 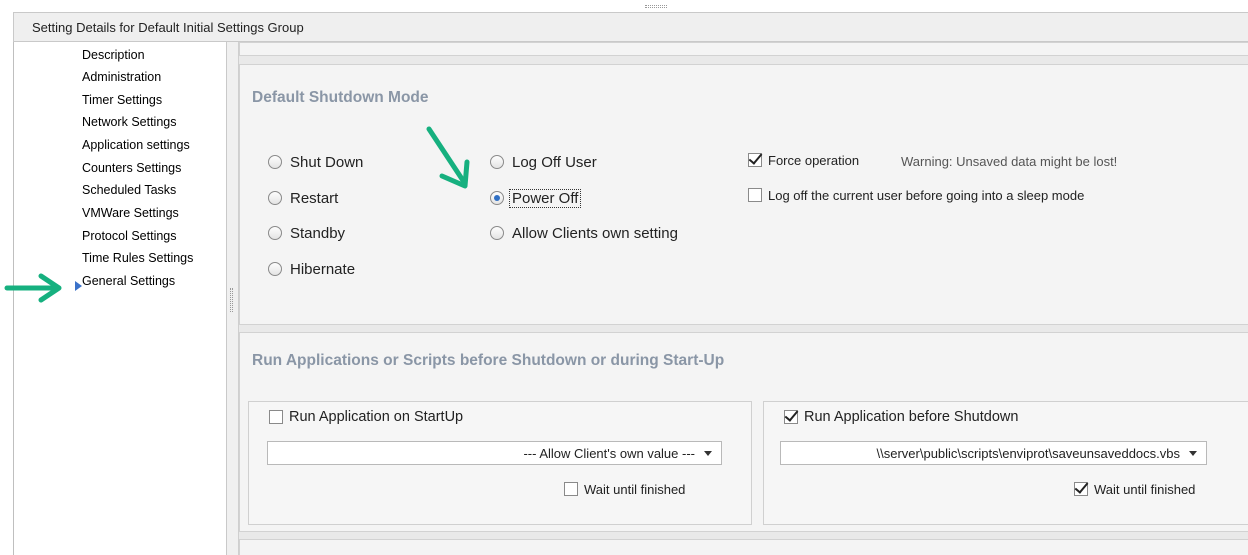 I want to click on force-operation-box, so click(x=755, y=160).